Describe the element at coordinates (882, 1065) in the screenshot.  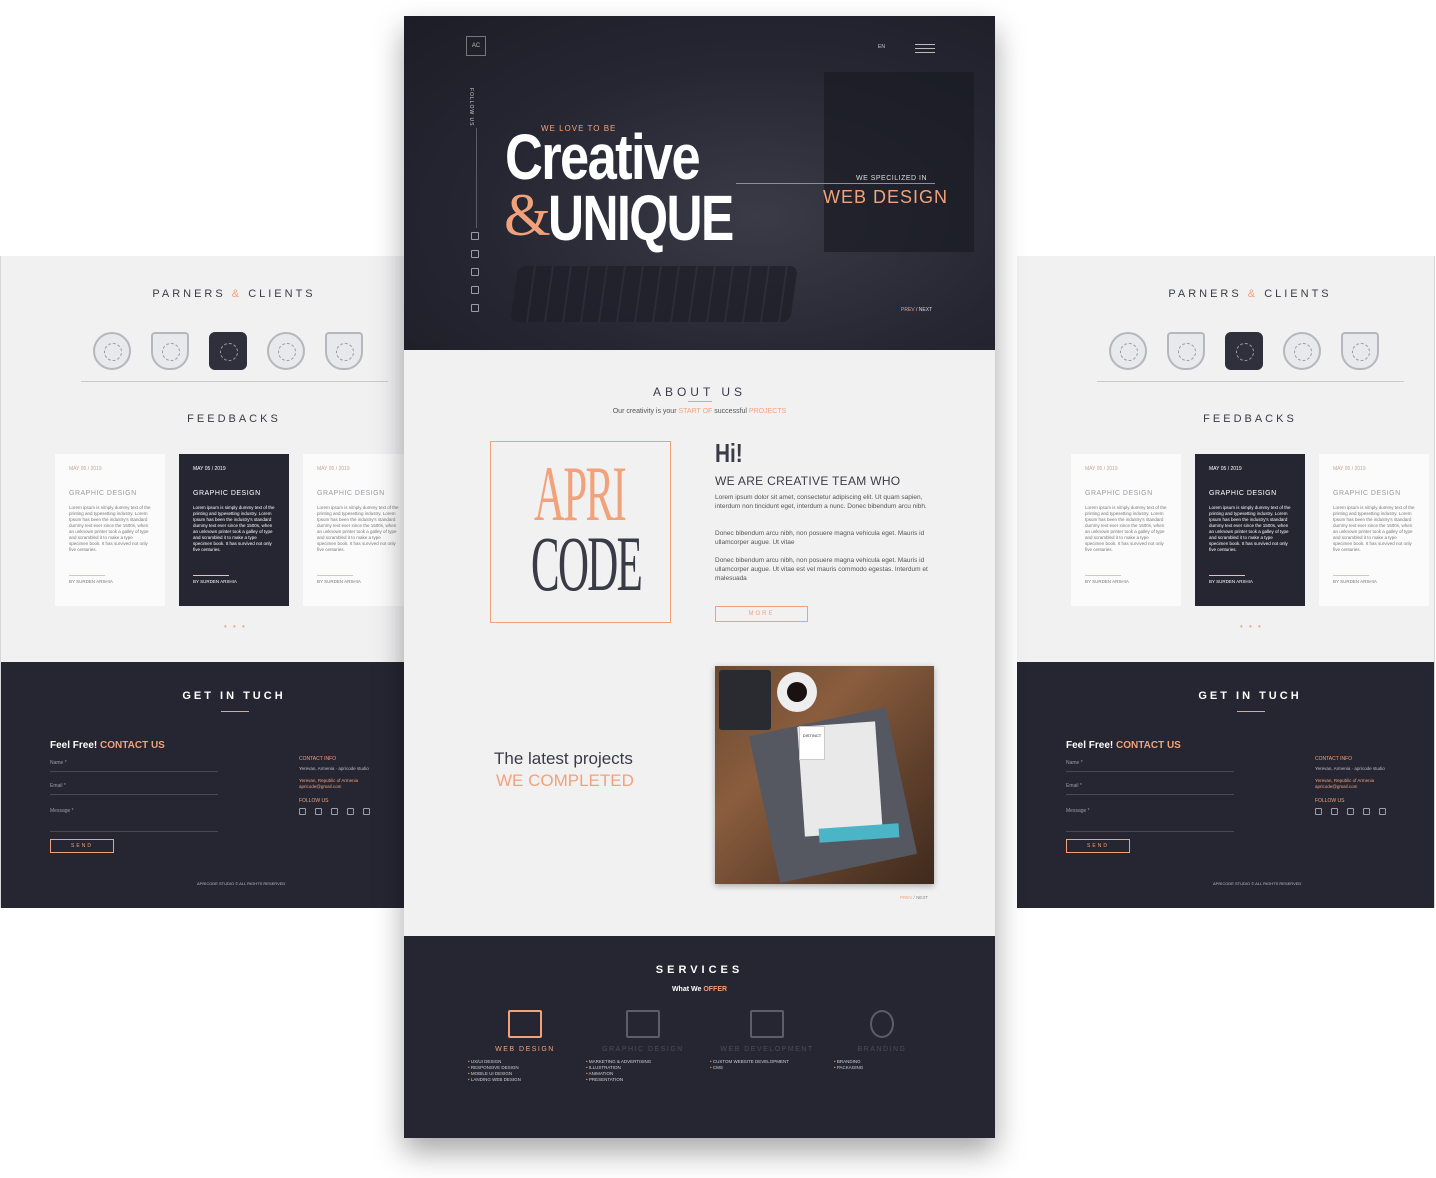
I see `service-list: BRANDING PACKAGING` at that location.